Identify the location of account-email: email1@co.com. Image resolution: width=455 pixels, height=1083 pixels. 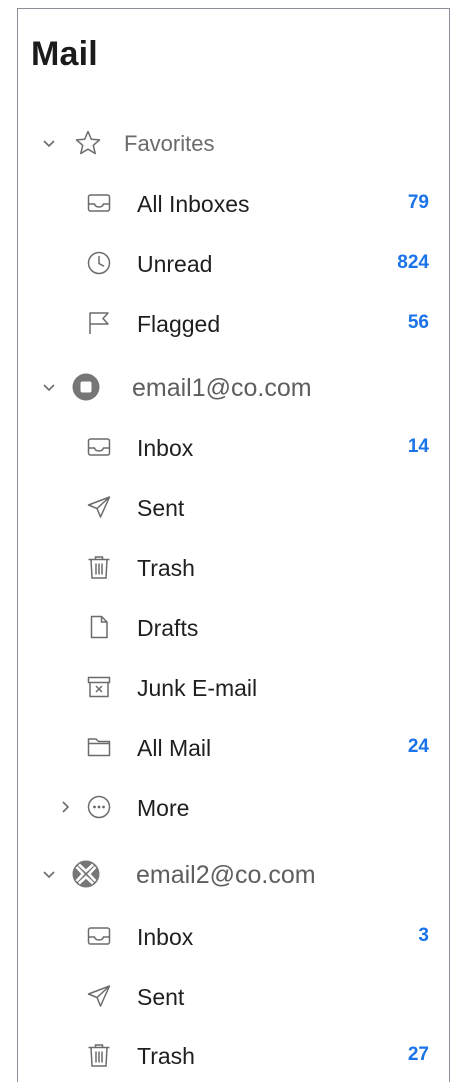
(222, 388).